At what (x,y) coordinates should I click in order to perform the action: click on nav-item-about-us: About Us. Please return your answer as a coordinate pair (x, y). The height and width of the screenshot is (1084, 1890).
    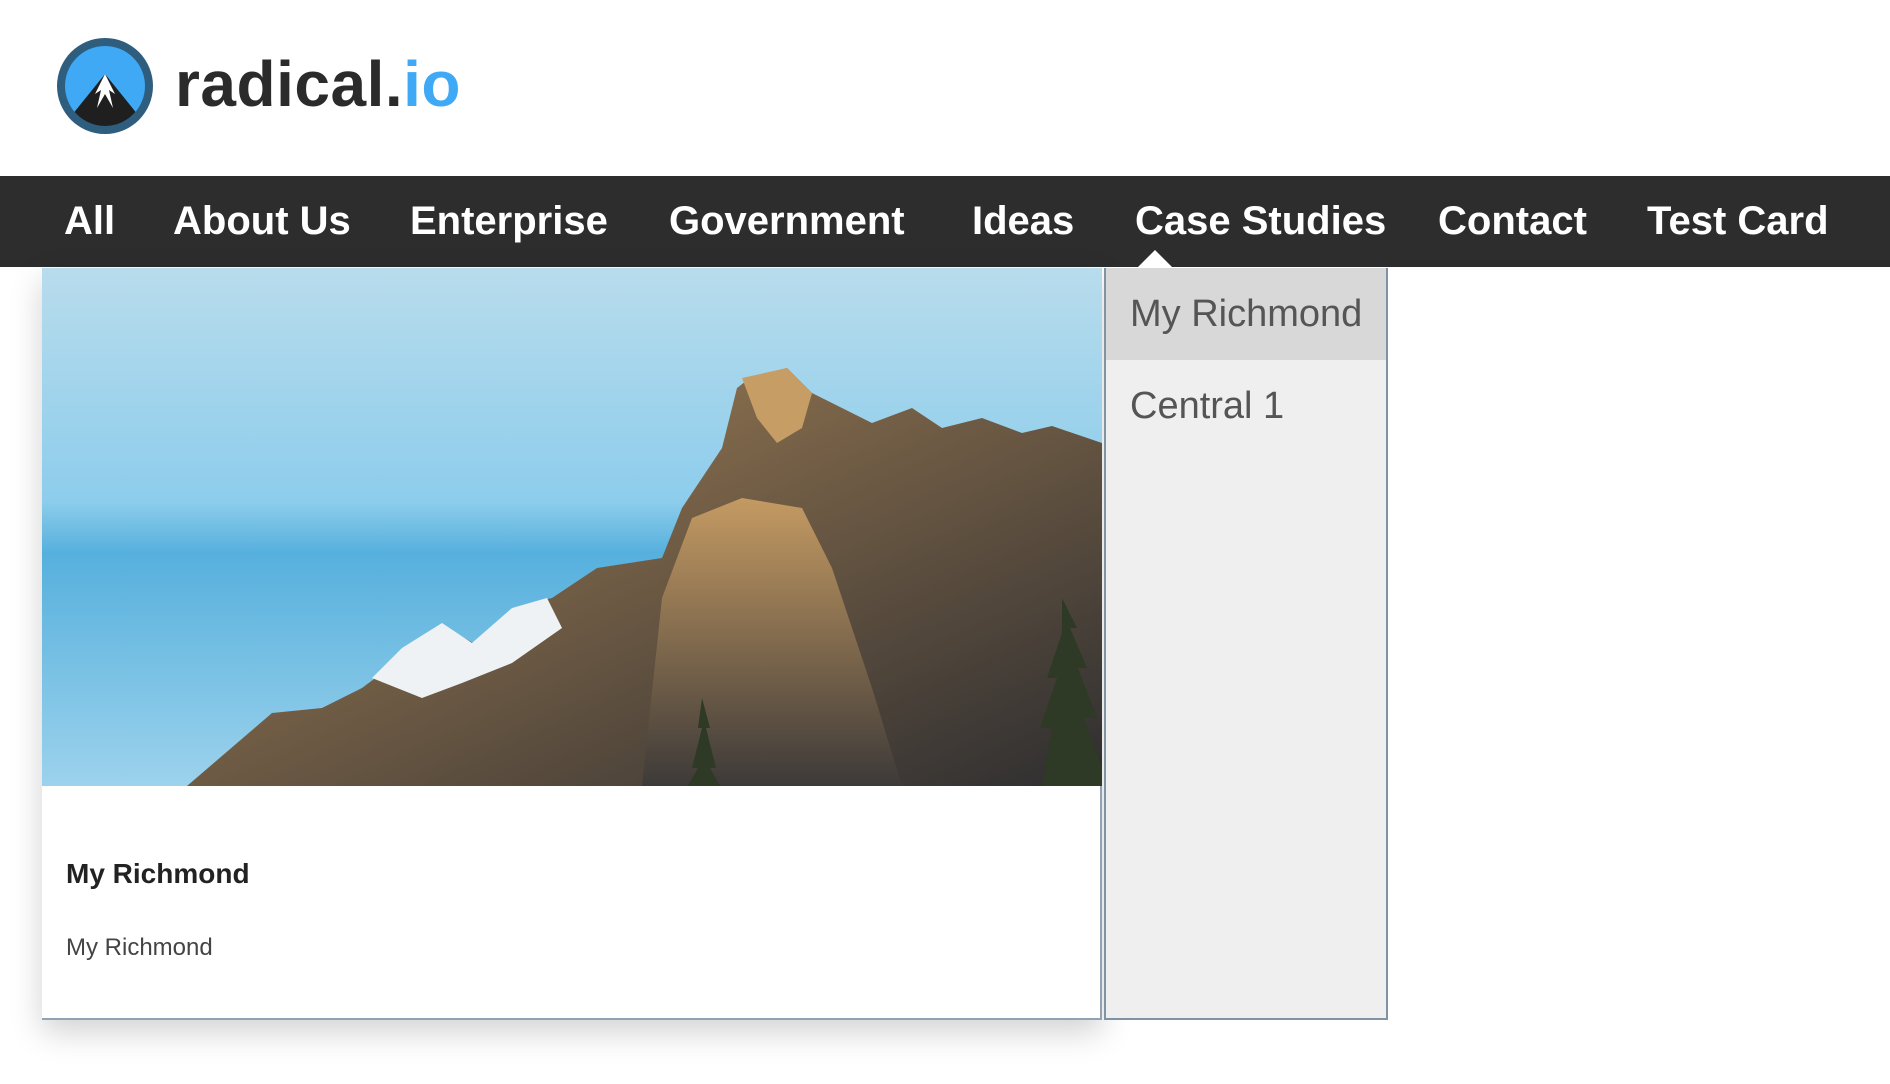
    Looking at the image, I should click on (262, 221).